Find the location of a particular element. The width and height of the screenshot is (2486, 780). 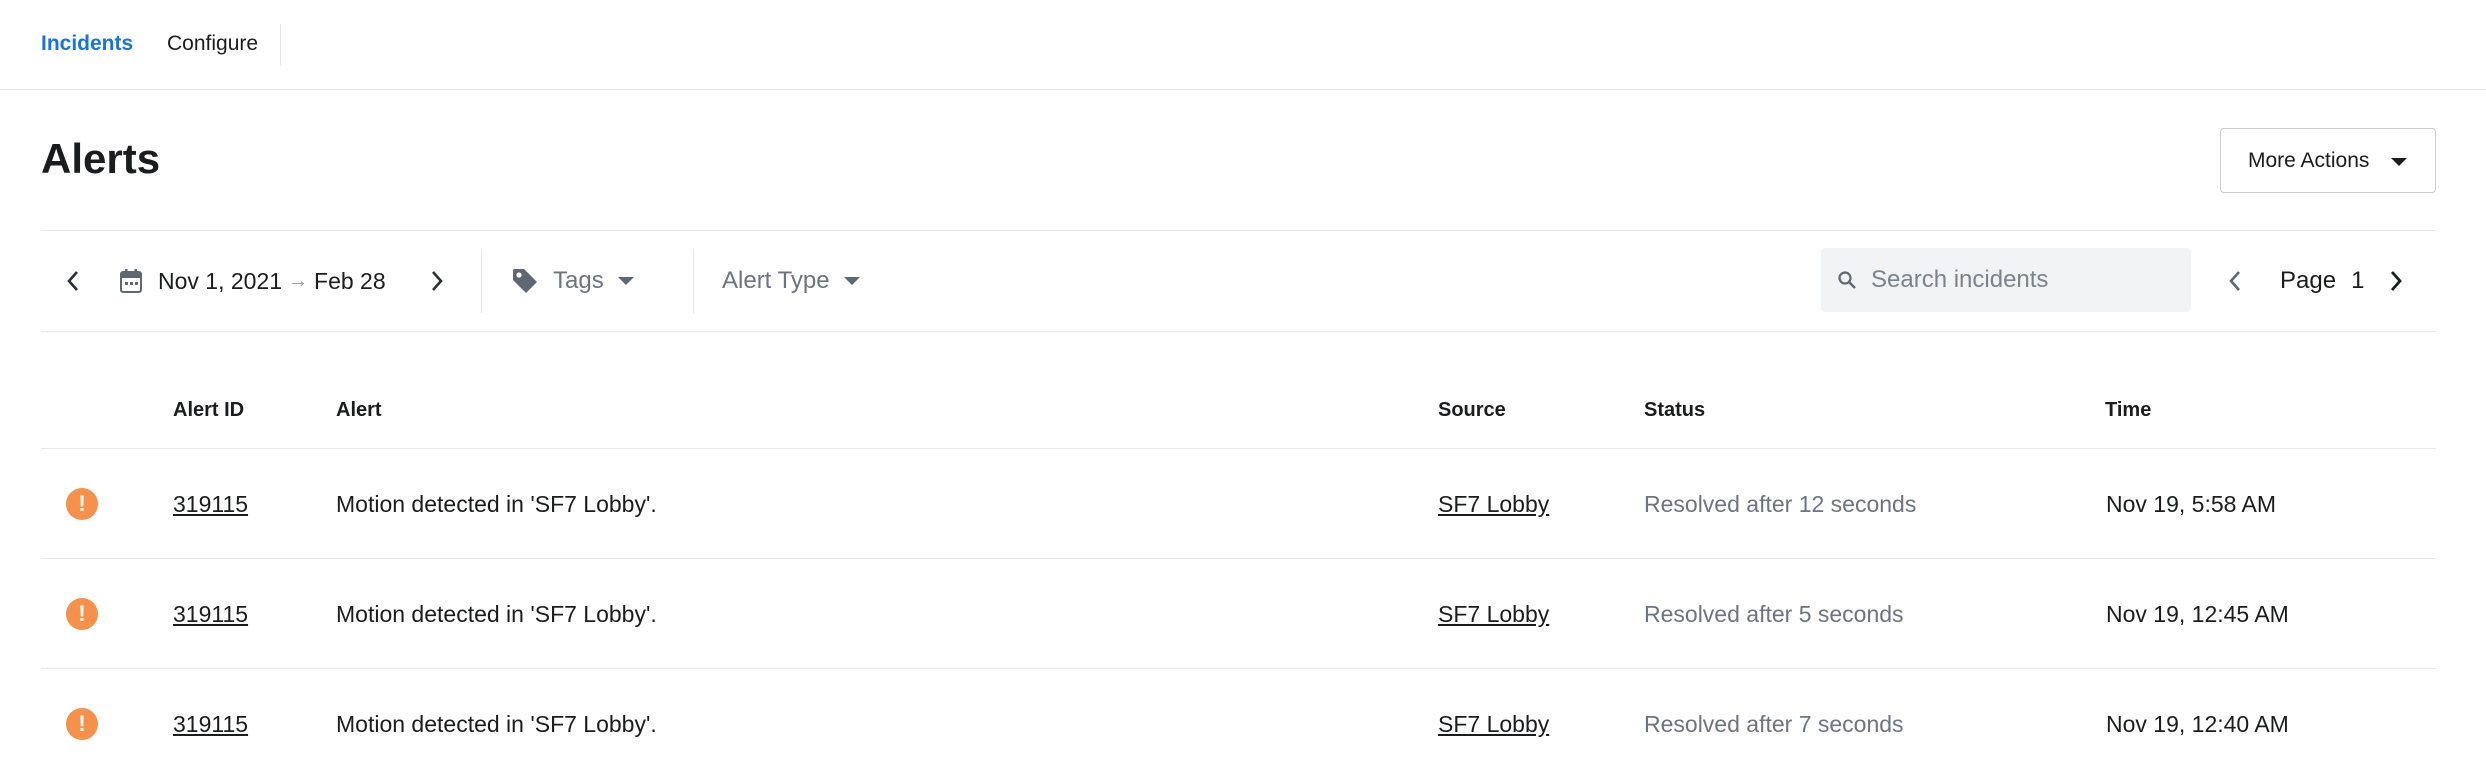

status-text: Resolved after 5 seconds is located at coordinates (1774, 613).